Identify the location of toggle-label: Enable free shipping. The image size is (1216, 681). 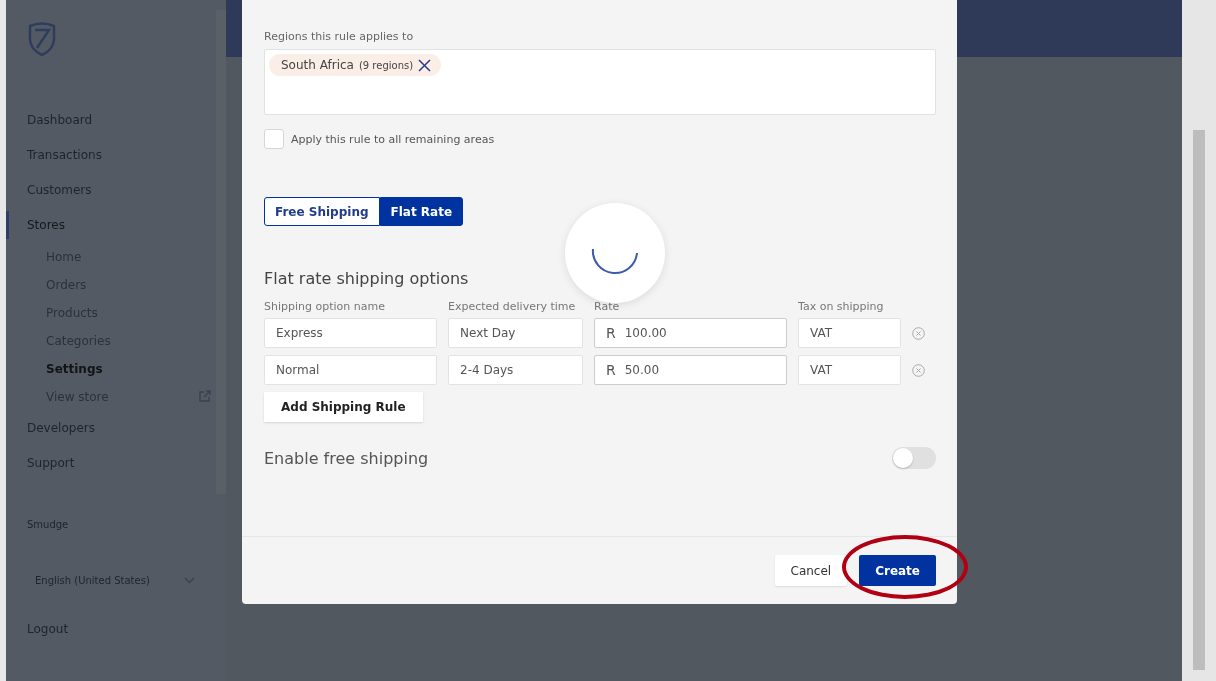
(346, 458).